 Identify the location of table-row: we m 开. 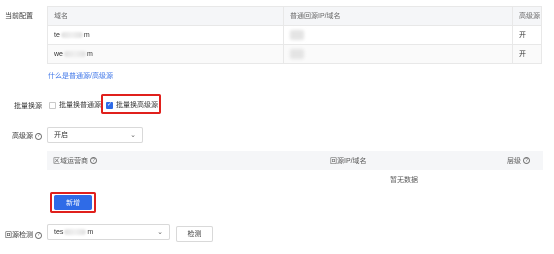
(294, 54).